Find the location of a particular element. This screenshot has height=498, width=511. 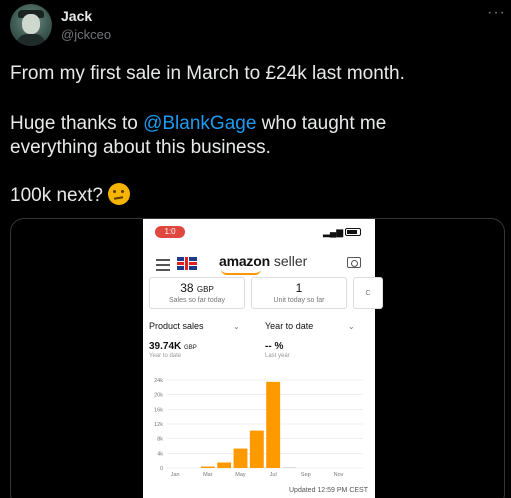

metric-label: Year to date is located at coordinates (165, 356).